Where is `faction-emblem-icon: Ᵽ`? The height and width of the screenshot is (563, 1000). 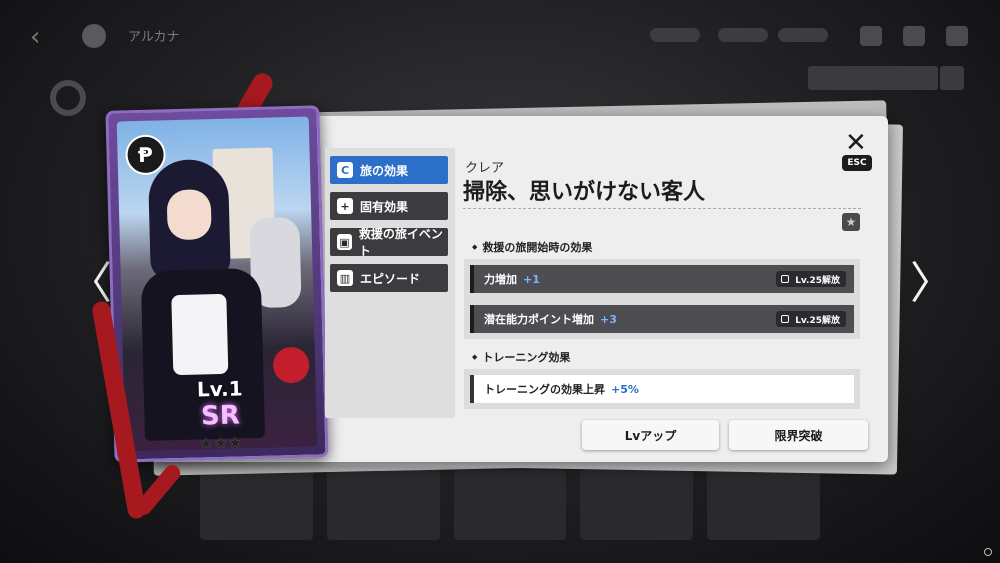 faction-emblem-icon: Ᵽ is located at coordinates (146, 155).